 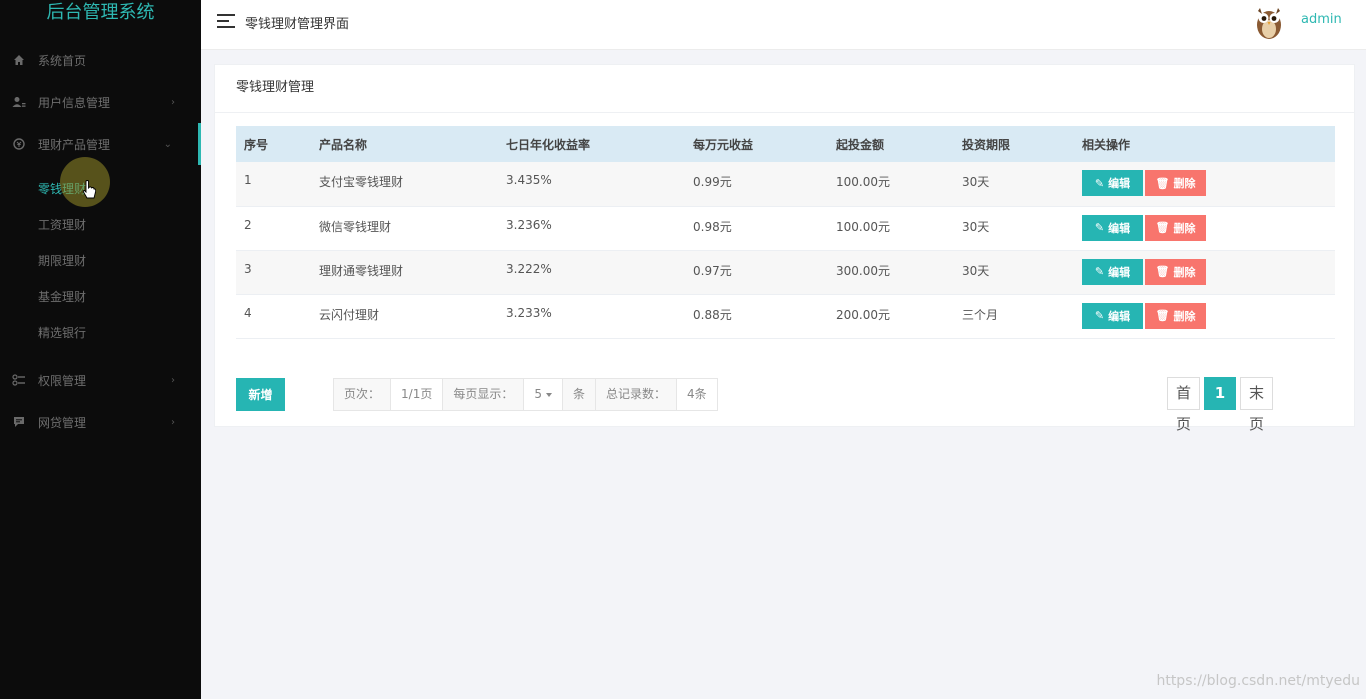 I want to click on page-info-bar: 页次： 1/1页 每页显示： 5 条 总记录数： 4条, so click(x=525, y=394).